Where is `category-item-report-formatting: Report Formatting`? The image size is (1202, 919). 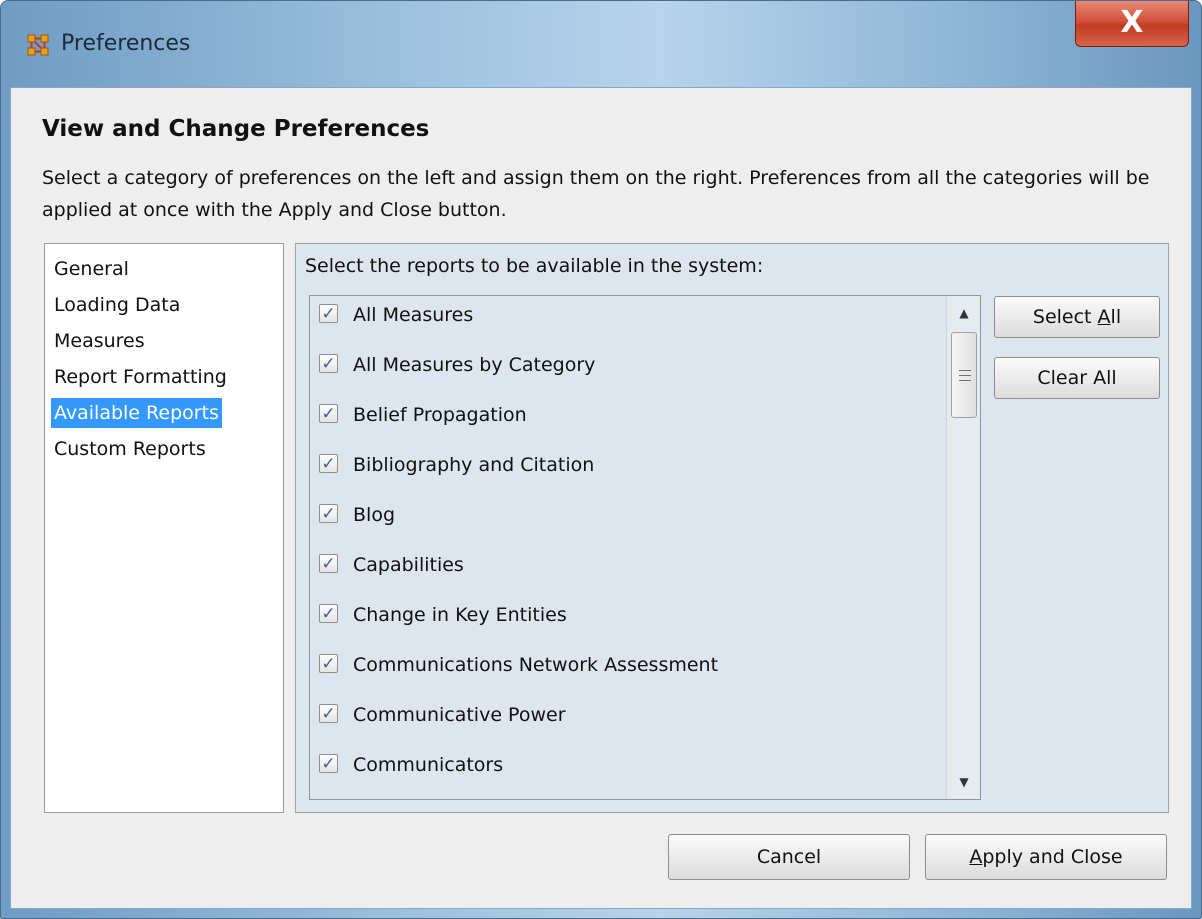 category-item-report-formatting: Report Formatting is located at coordinates (140, 377).